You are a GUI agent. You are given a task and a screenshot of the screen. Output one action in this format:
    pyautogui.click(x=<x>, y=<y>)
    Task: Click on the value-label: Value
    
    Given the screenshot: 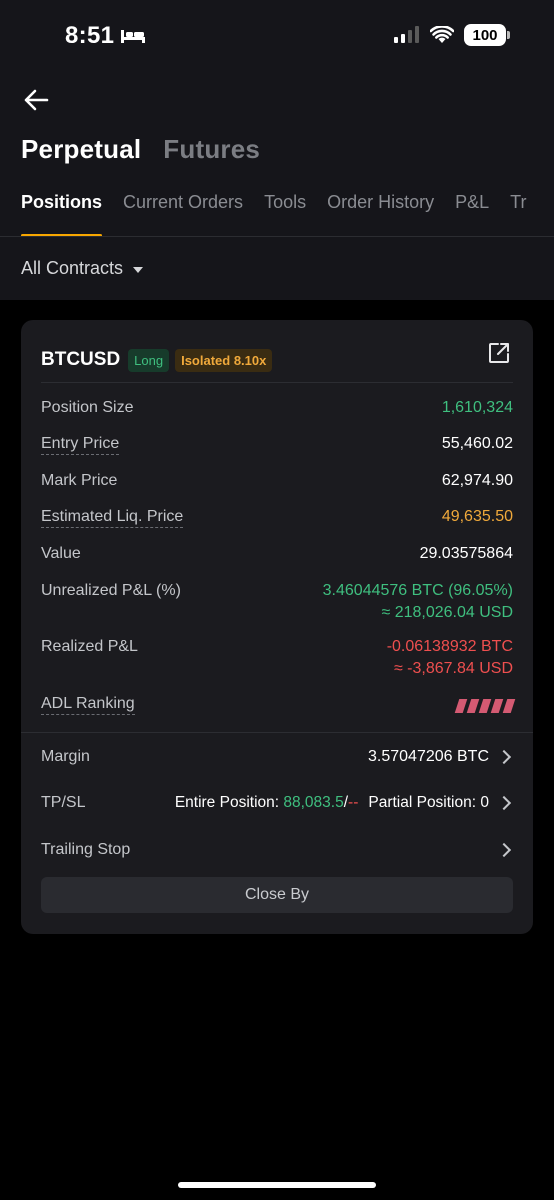 What is the action you would take?
    pyautogui.click(x=61, y=553)
    